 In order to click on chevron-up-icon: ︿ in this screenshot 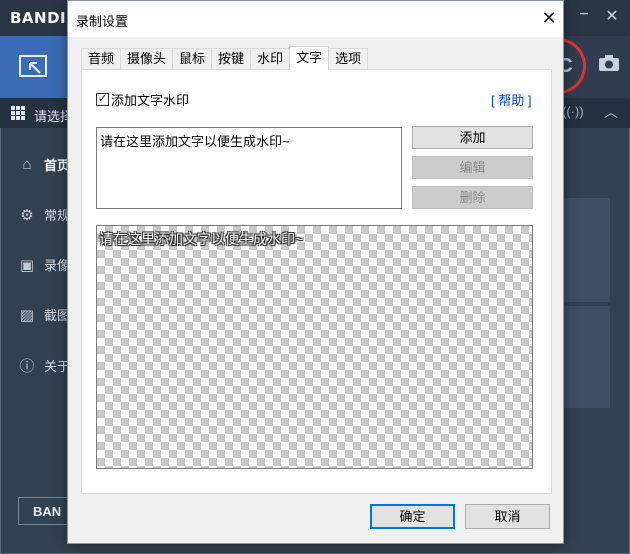, I will do `click(611, 112)`.